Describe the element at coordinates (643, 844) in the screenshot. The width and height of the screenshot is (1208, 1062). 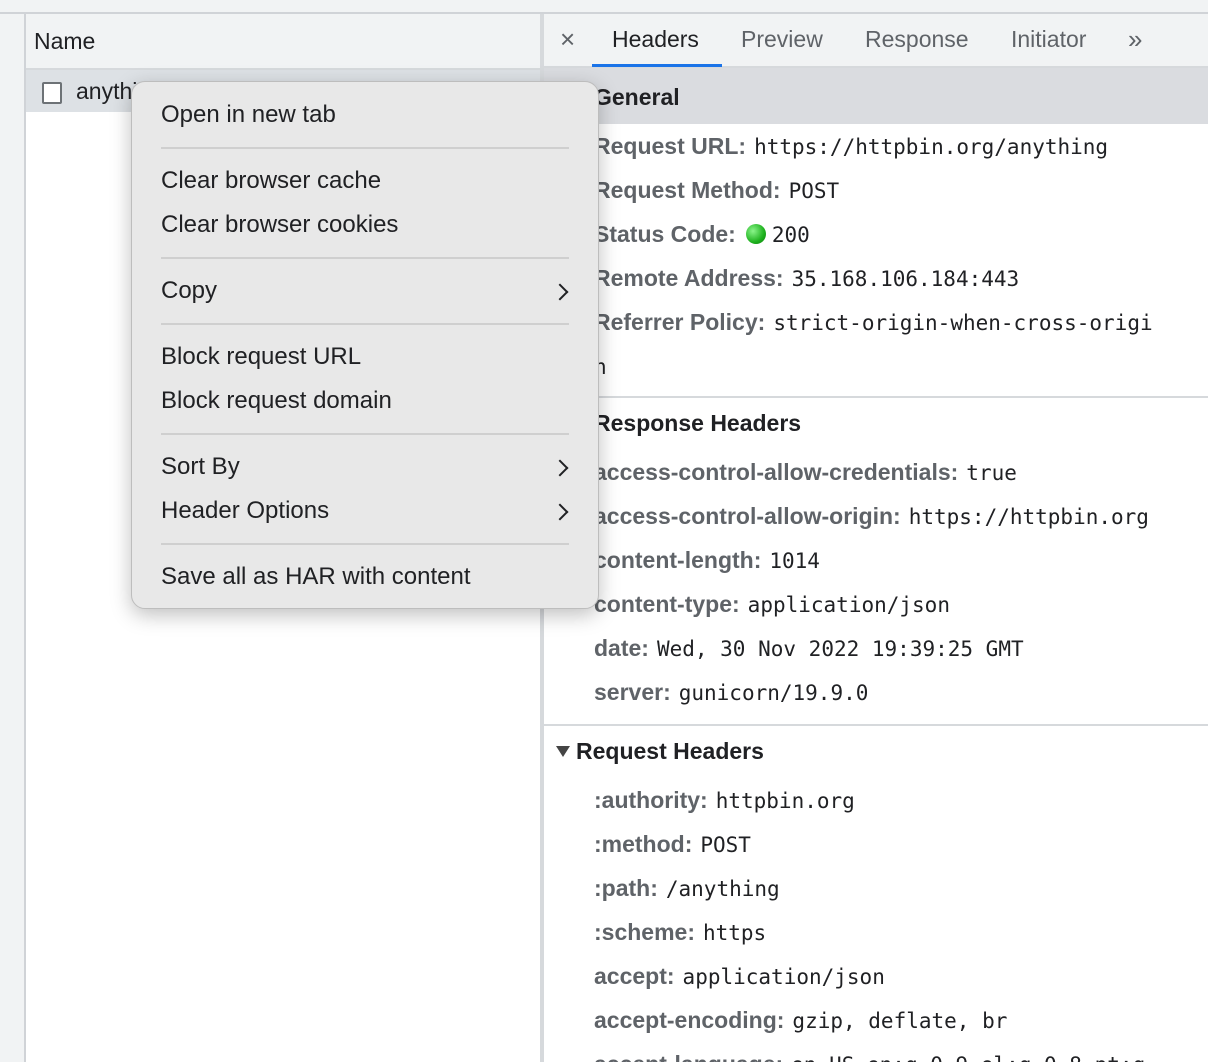
I see `header-key: :method:` at that location.